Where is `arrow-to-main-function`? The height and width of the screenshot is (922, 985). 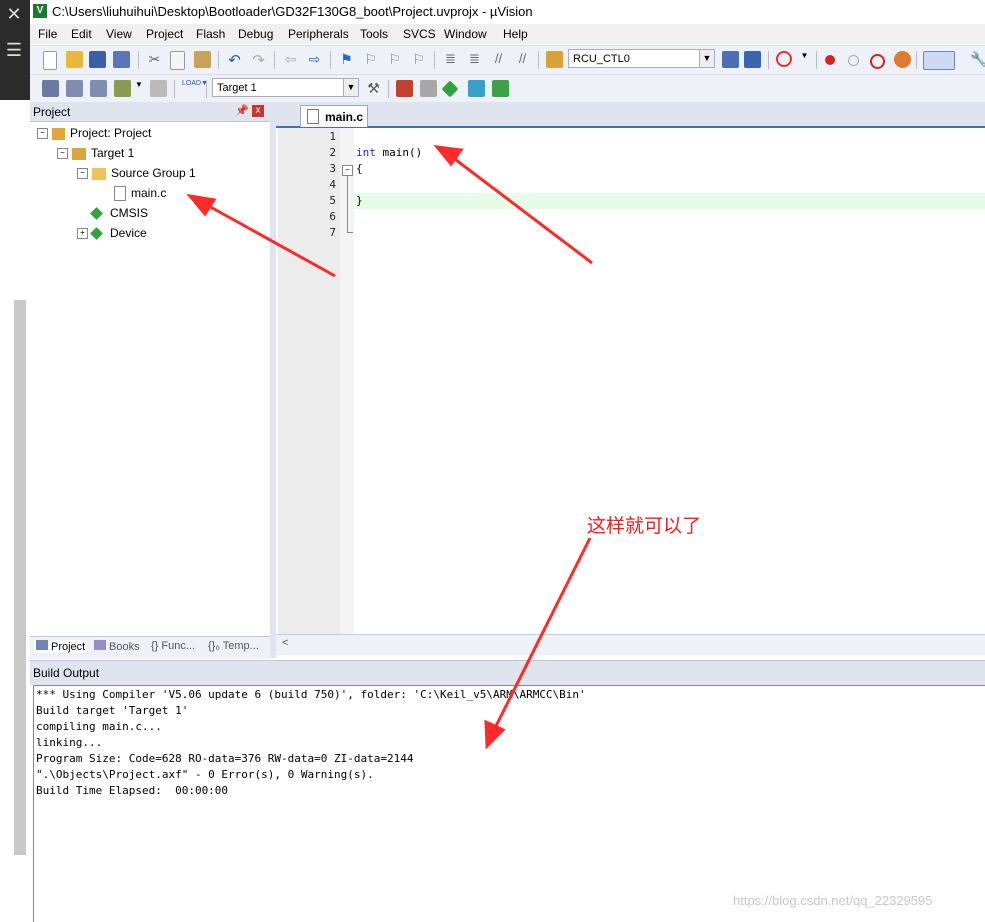
arrow-to-main-function is located at coordinates (522, 210).